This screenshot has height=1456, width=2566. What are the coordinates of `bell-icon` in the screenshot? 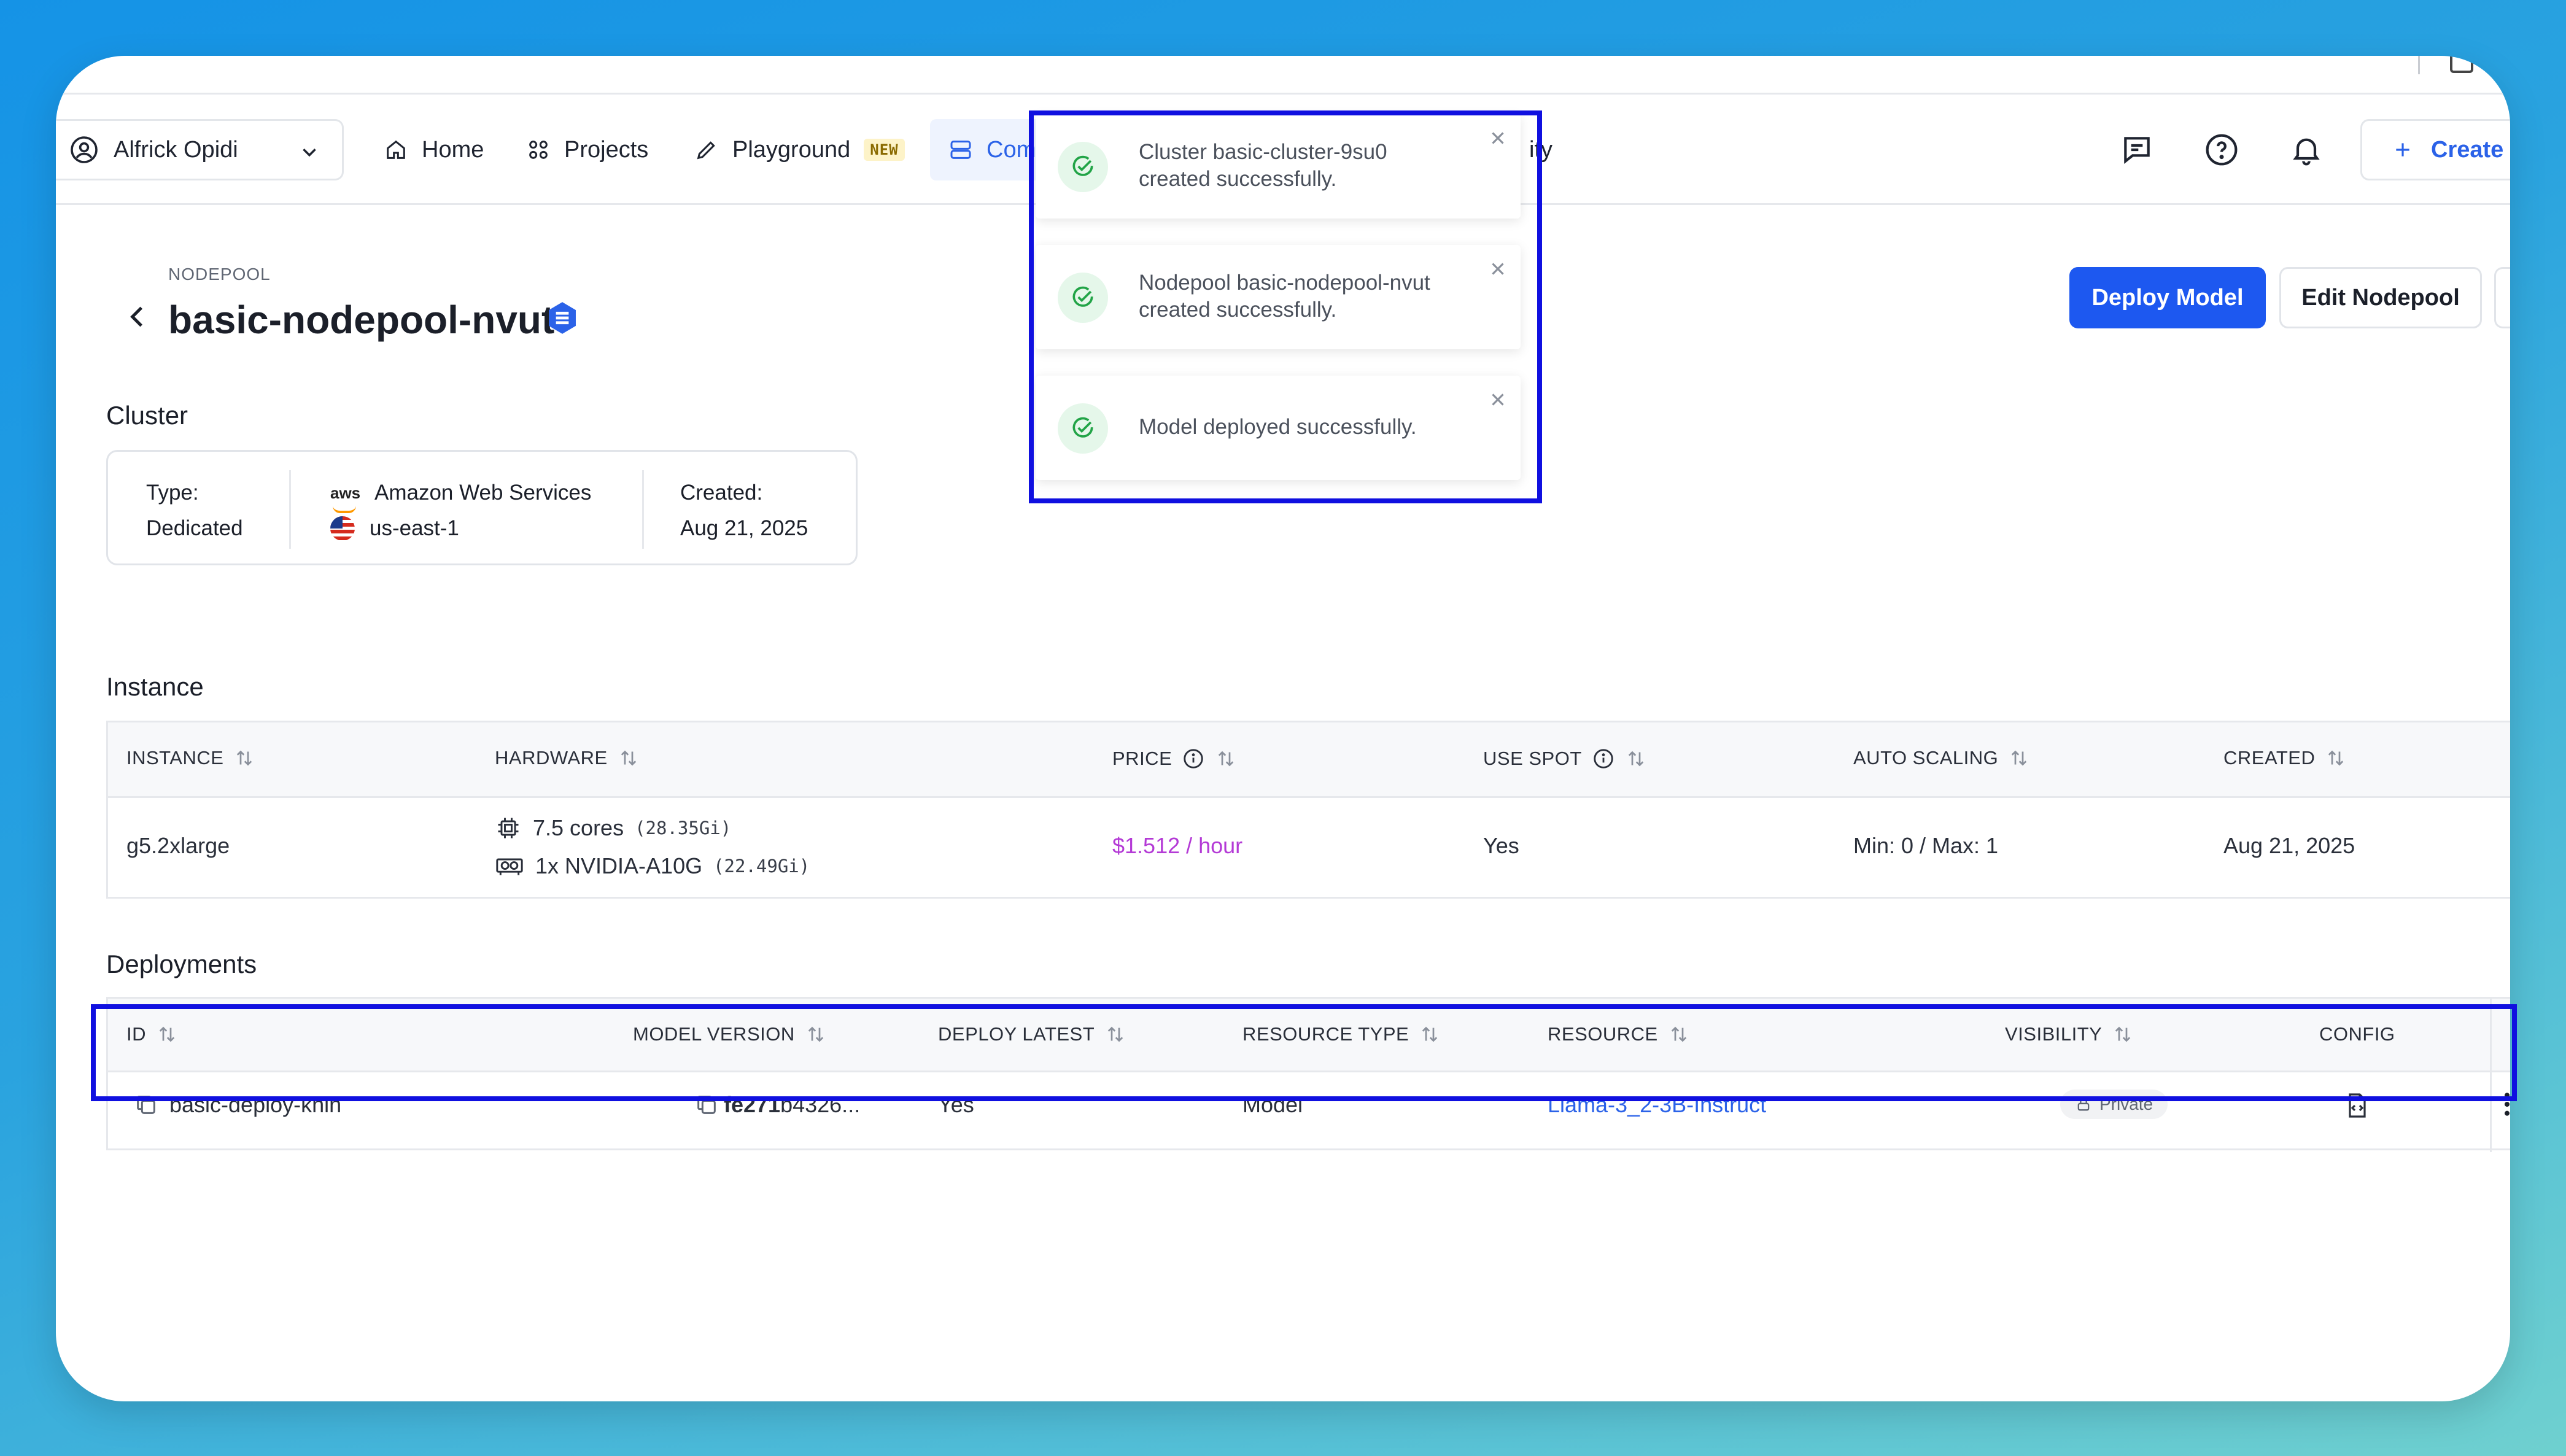 It's located at (2306, 150).